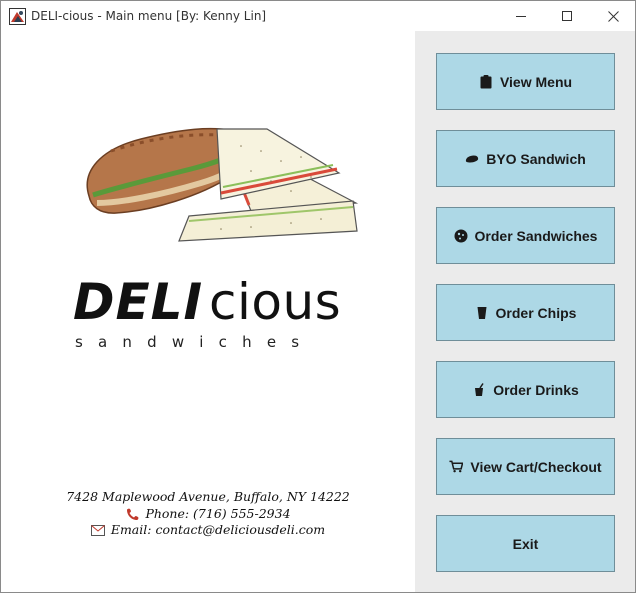  Describe the element at coordinates (218, 529) in the screenshot. I see `email-text: Email: contact@deliciousdeli.com` at that location.